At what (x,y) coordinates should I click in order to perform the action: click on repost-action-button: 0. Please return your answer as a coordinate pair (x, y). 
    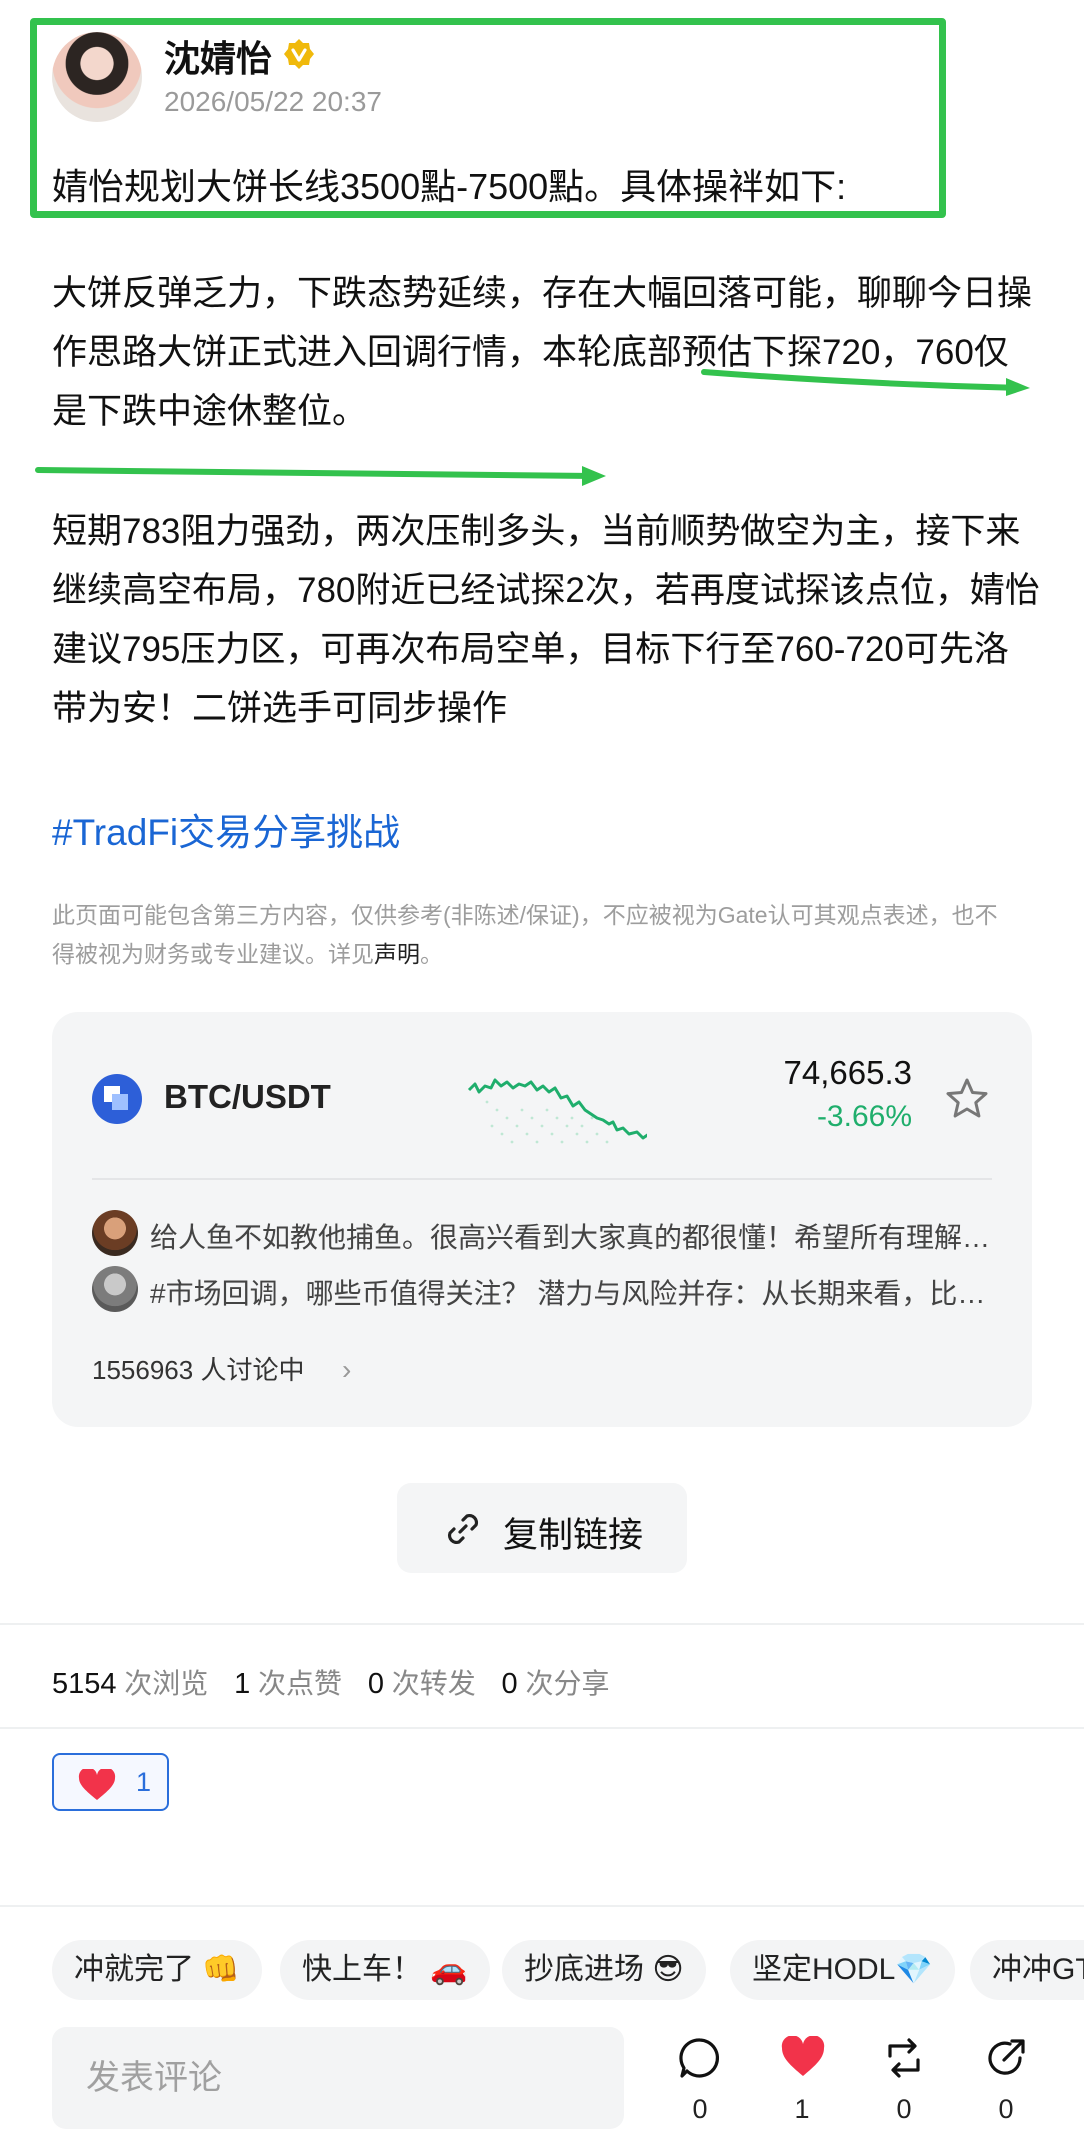
    Looking at the image, I should click on (904, 2086).